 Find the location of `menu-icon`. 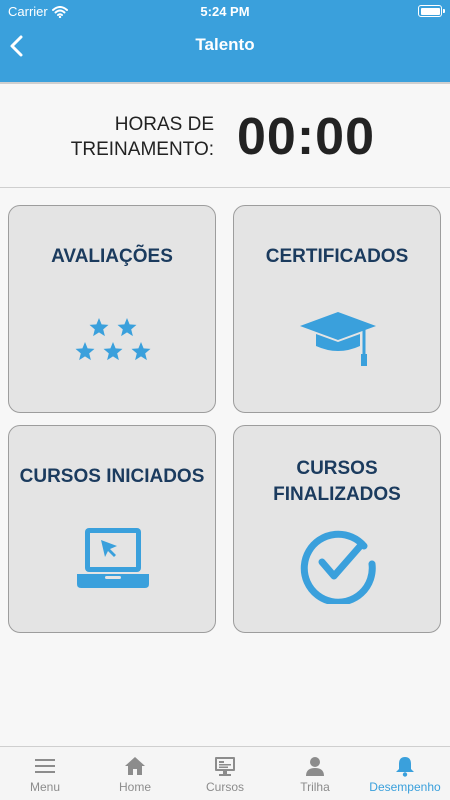

menu-icon is located at coordinates (45, 766).